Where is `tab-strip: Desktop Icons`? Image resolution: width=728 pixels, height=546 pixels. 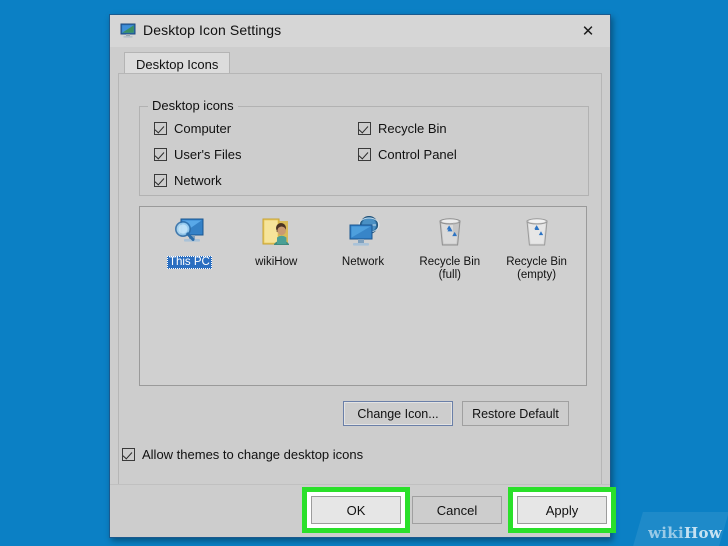
tab-strip: Desktop Icons is located at coordinates (360, 62).